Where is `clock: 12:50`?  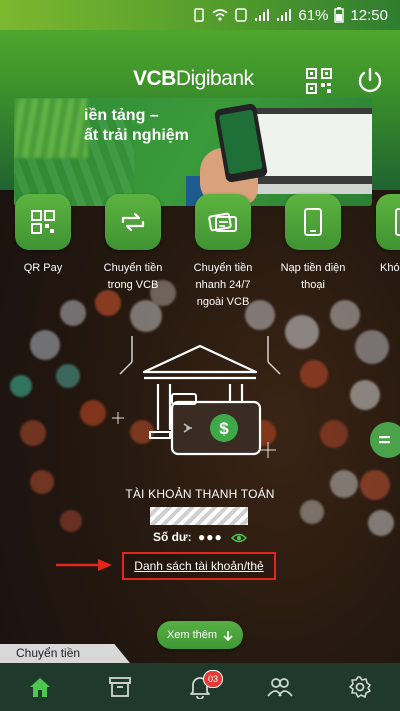
clock: 12:50 is located at coordinates (369, 15).